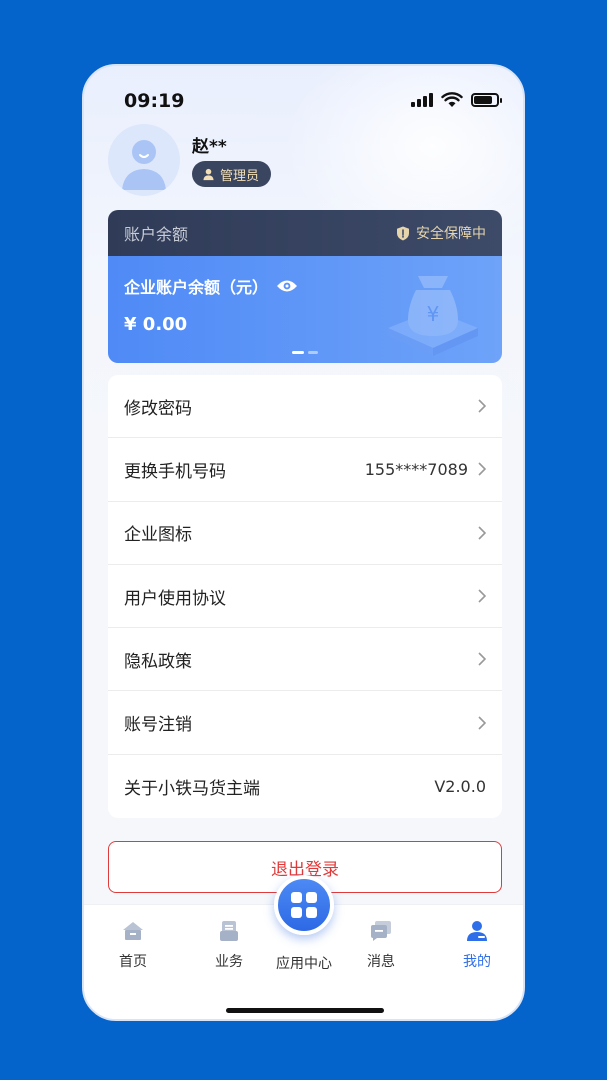  I want to click on tab-home: 首页, so click(133, 945).